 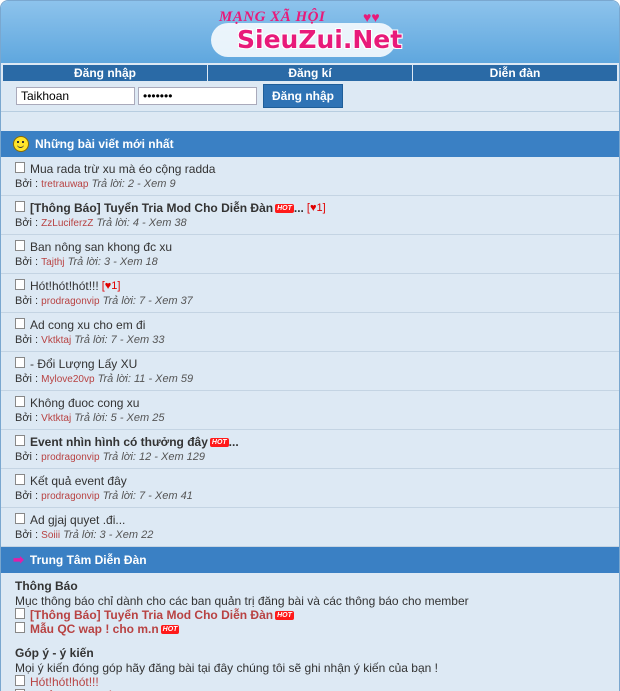 I want to click on post-stats: Trả lời: 7 - Xem 37, so click(x=148, y=301).